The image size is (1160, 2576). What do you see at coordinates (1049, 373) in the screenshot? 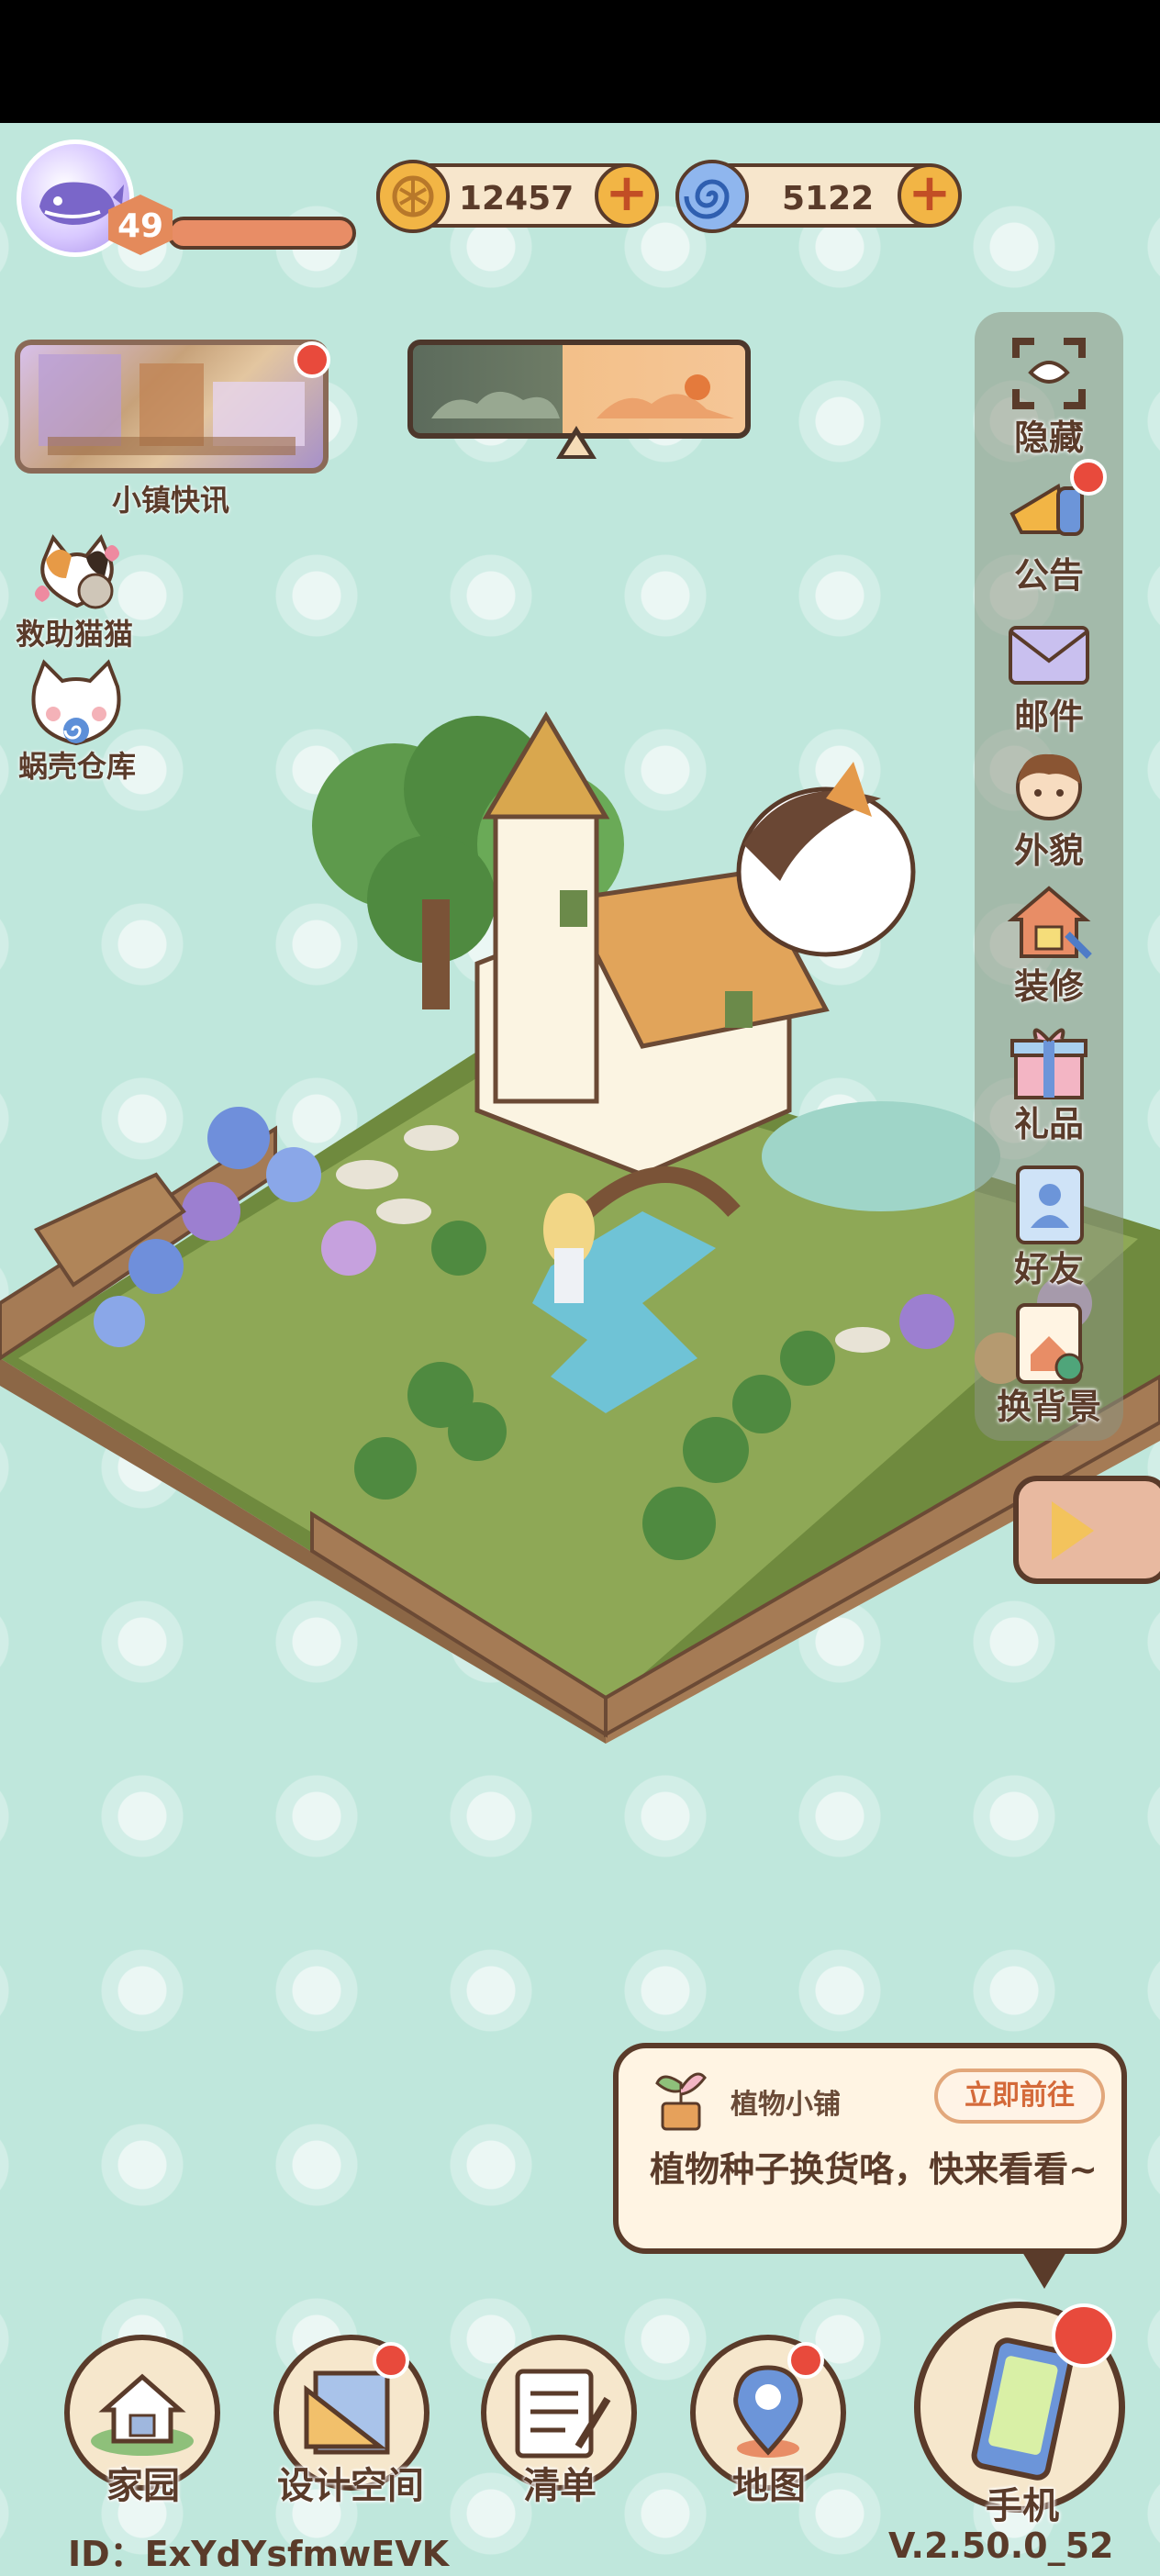
I see `hide-icon` at bounding box center [1049, 373].